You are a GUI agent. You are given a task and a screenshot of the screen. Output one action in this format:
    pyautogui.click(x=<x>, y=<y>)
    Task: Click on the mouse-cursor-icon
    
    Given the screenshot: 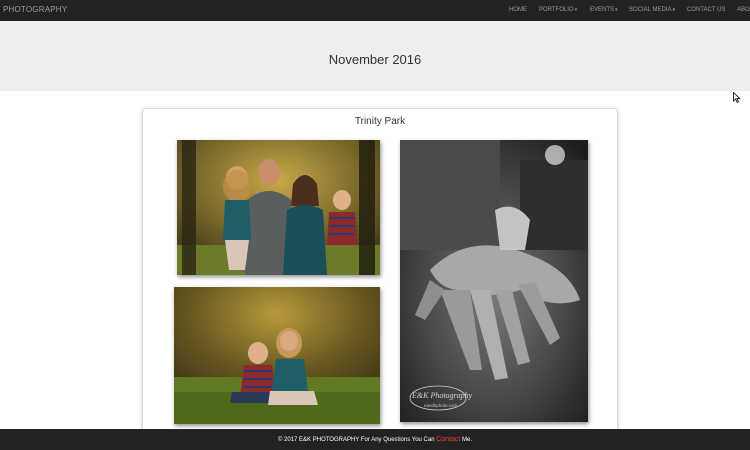 What is the action you would take?
    pyautogui.click(x=737, y=97)
    